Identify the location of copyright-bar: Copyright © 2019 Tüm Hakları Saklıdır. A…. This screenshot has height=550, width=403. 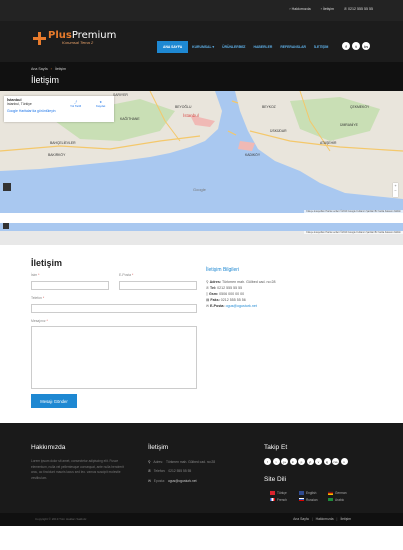
(201, 519).